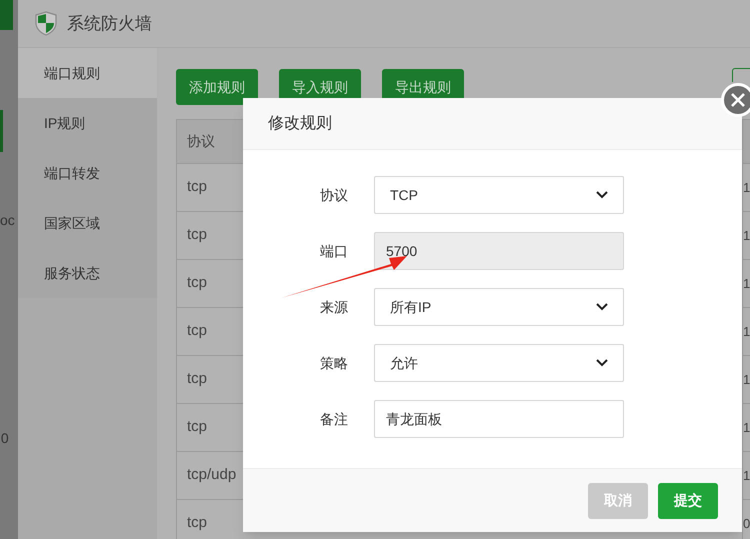 The height and width of the screenshot is (539, 750). Describe the element at coordinates (87, 173) in the screenshot. I see `sidebar-item: 端口转发` at that location.